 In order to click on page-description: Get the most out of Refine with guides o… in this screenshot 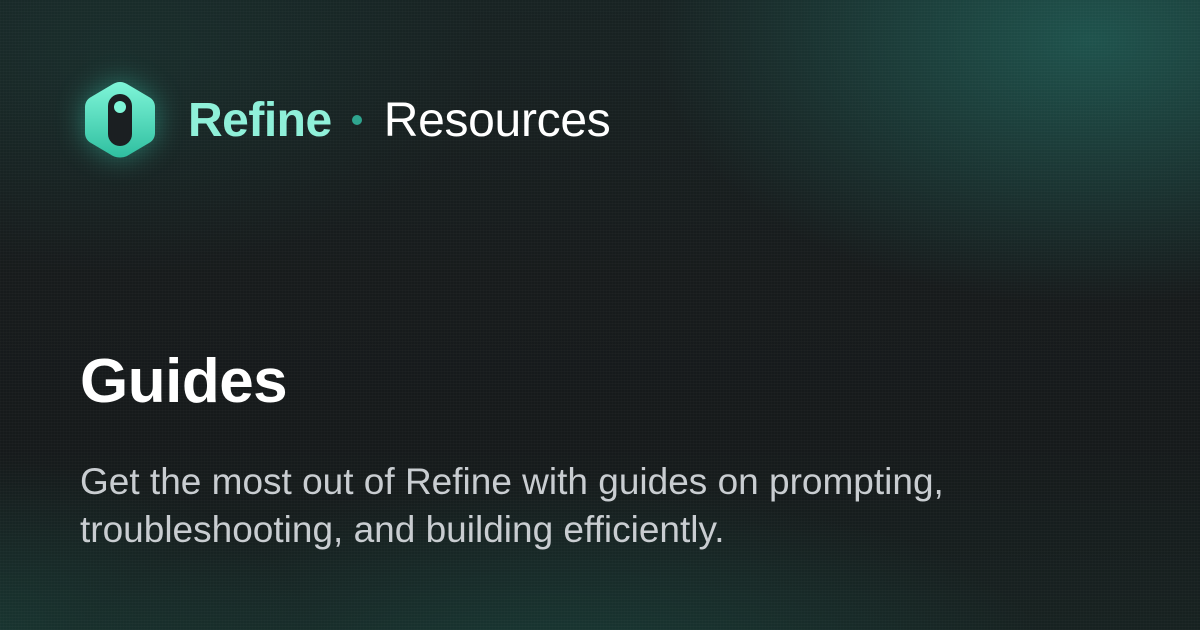, I will do `click(512, 505)`.